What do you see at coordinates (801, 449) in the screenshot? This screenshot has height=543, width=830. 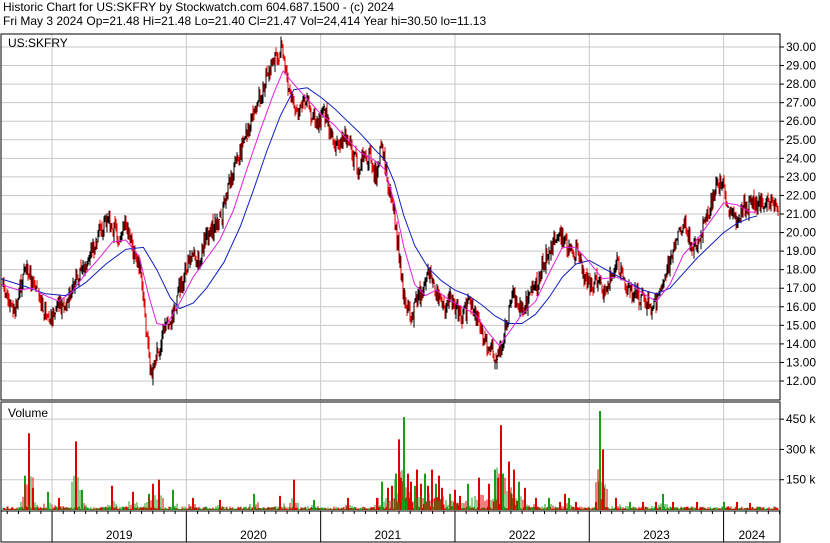 I see `volume-tick-label: 300 k` at bounding box center [801, 449].